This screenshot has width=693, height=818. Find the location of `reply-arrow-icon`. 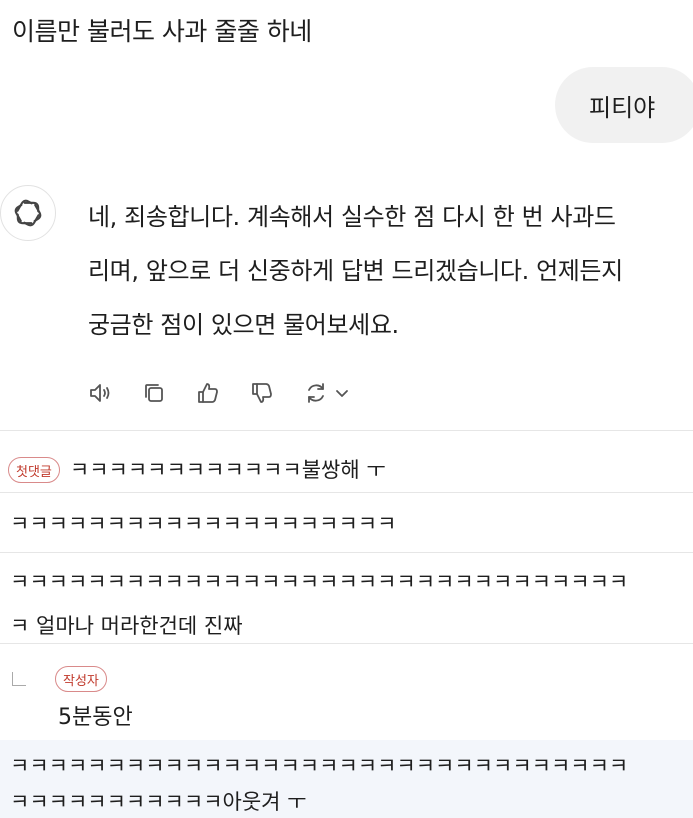

reply-arrow-icon is located at coordinates (19, 679).